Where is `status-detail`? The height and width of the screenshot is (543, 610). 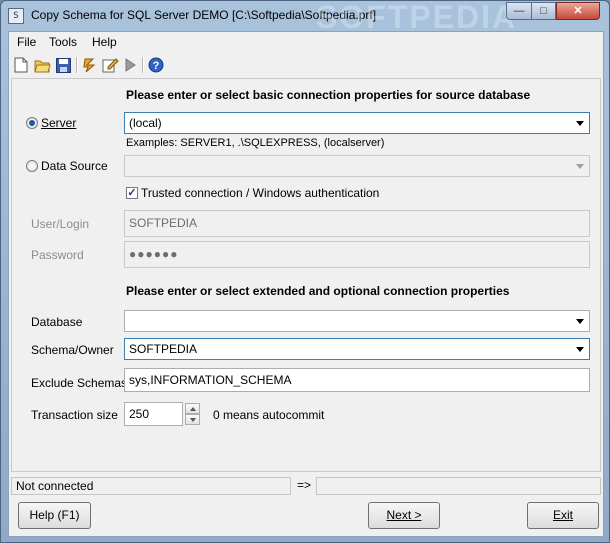 status-detail is located at coordinates (458, 486).